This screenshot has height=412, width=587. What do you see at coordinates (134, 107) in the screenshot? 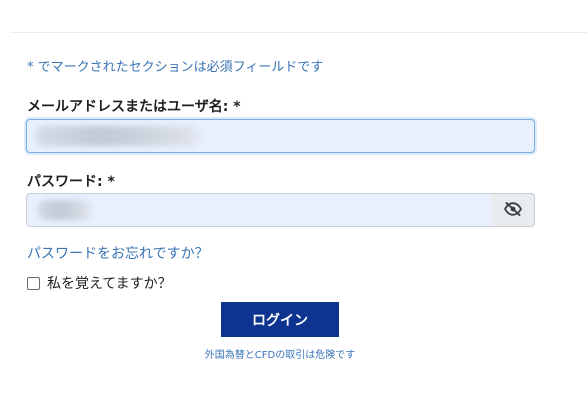
I see `username-label: メールアドレスまたはユーザ名: *` at bounding box center [134, 107].